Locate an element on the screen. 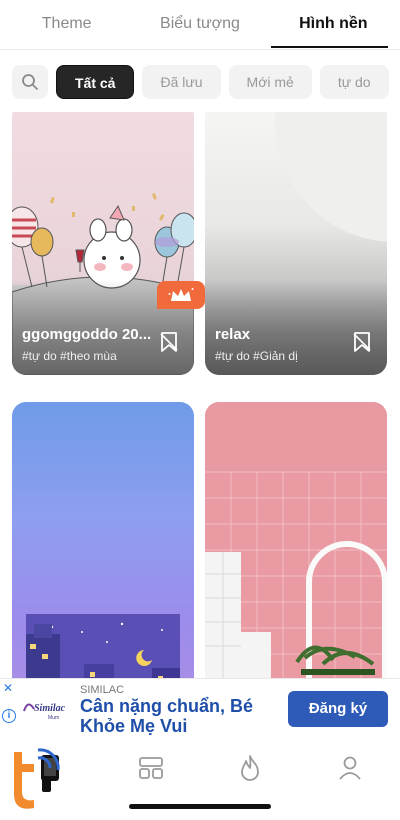  crown-icon is located at coordinates (181, 294).